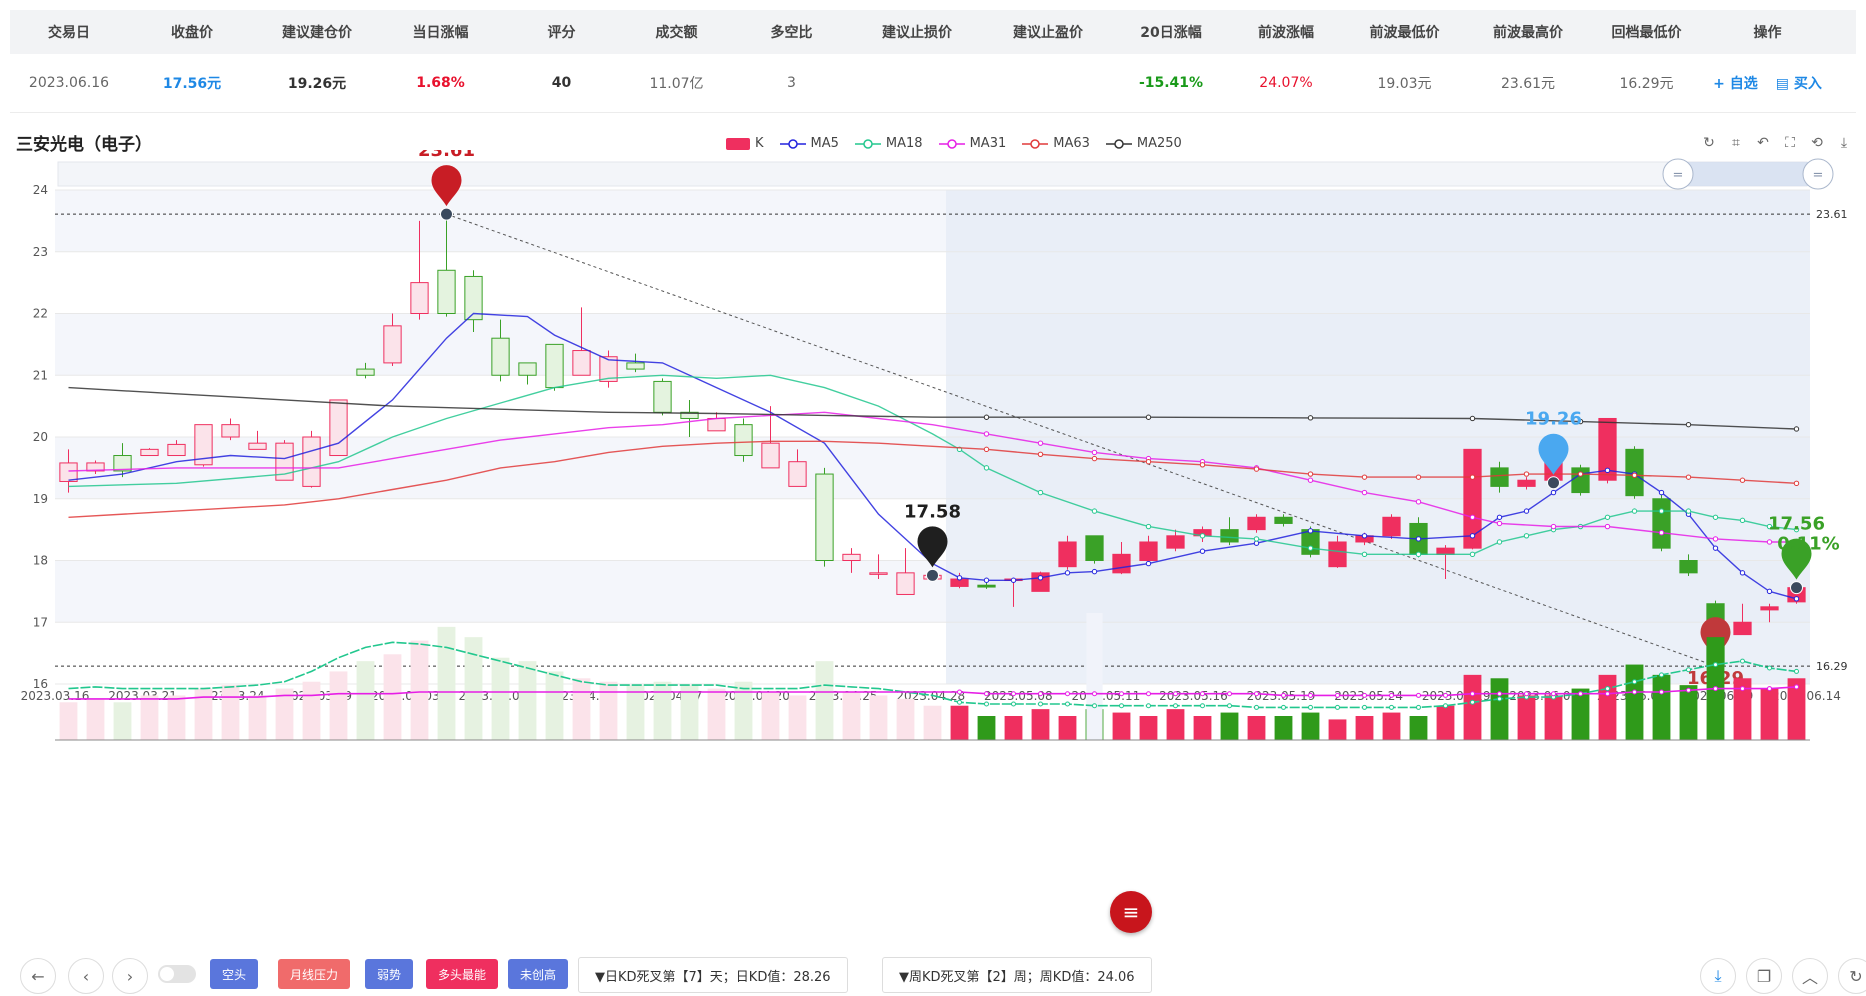 The height and width of the screenshot is (996, 1866). What do you see at coordinates (405, 696) in the screenshot?
I see `x-tick-label: 2023.04.03` at bounding box center [405, 696].